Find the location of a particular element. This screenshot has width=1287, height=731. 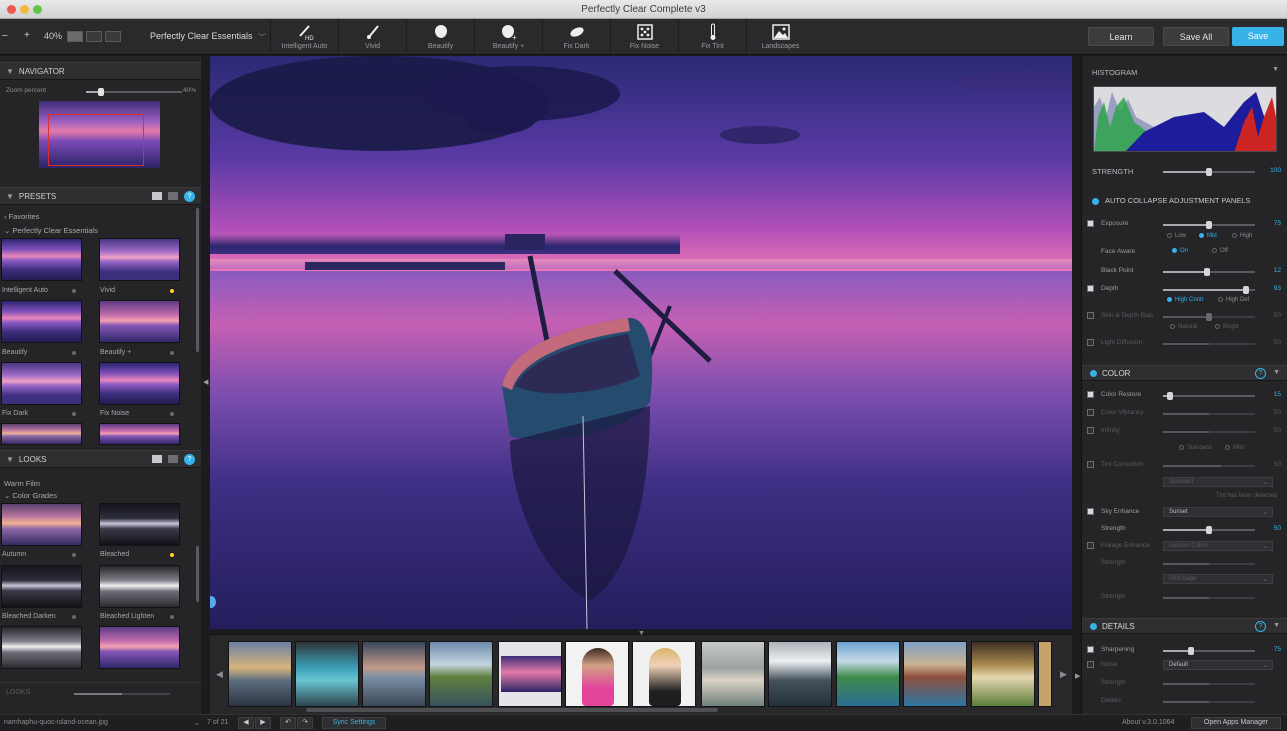

sync-settings-button: Sync Settings is located at coordinates (354, 723).